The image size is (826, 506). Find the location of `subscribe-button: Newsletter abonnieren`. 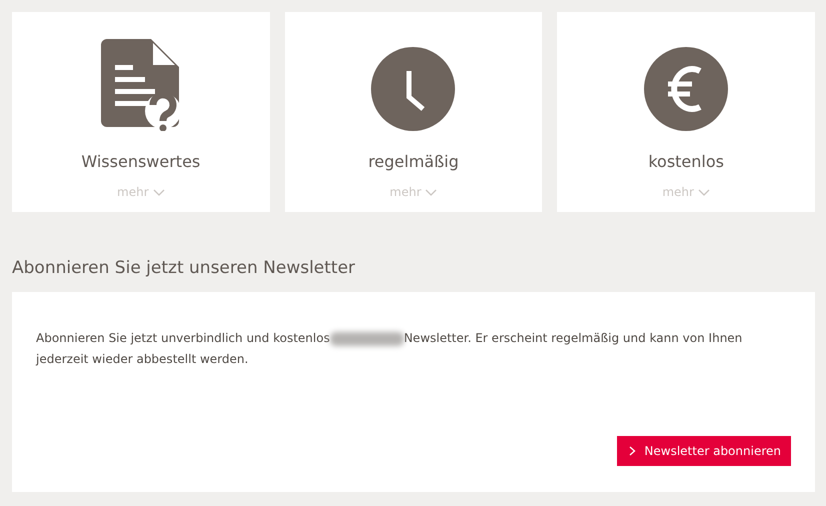

subscribe-button: Newsletter abonnieren is located at coordinates (704, 451).